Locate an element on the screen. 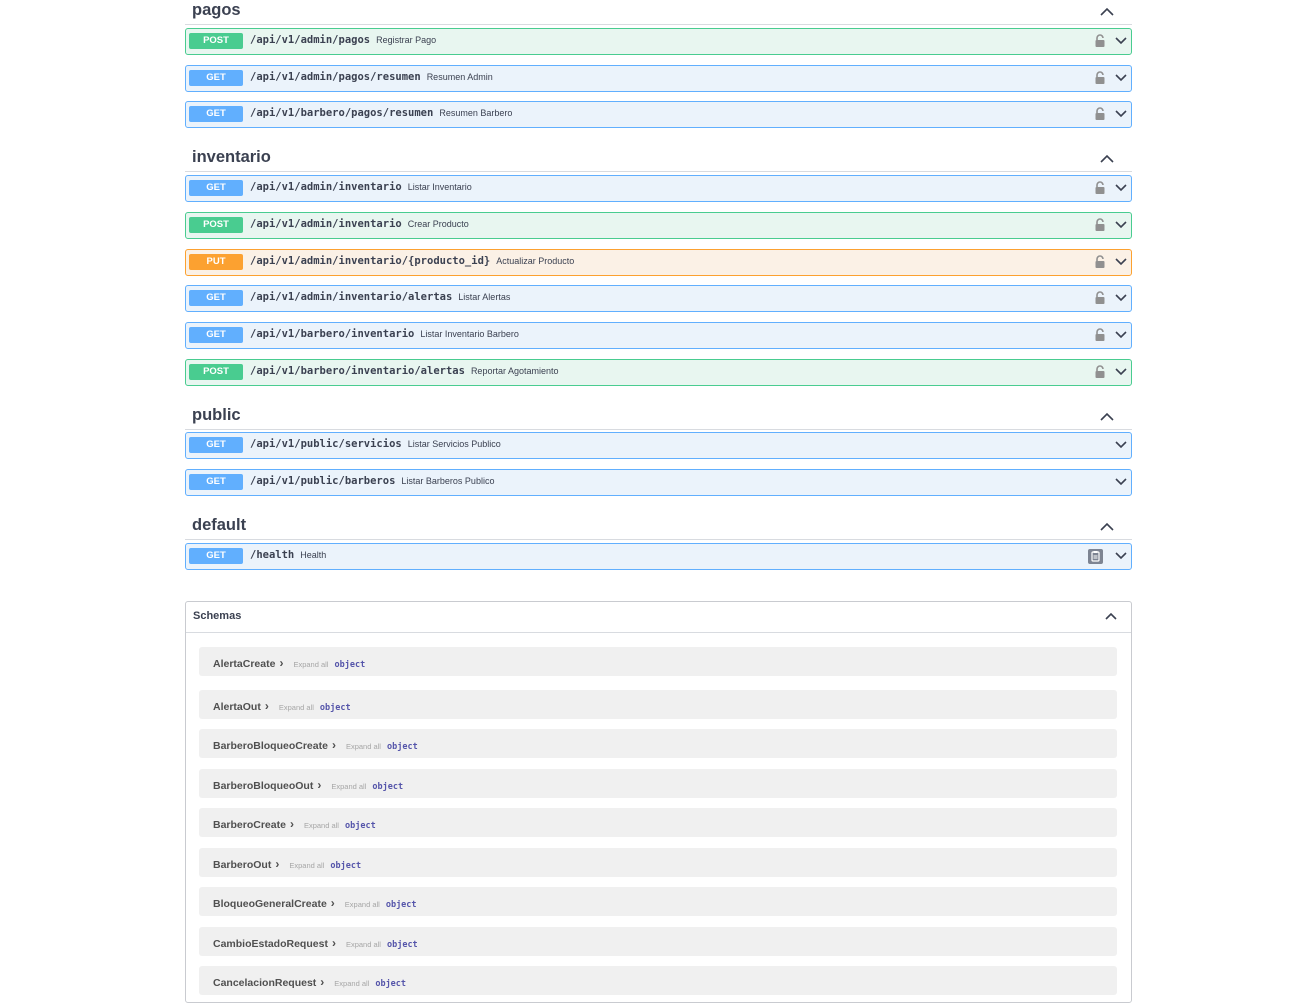 This screenshot has height=1003, width=1303. schema-model-row: AlertaOut › Expand all object is located at coordinates (282, 706).